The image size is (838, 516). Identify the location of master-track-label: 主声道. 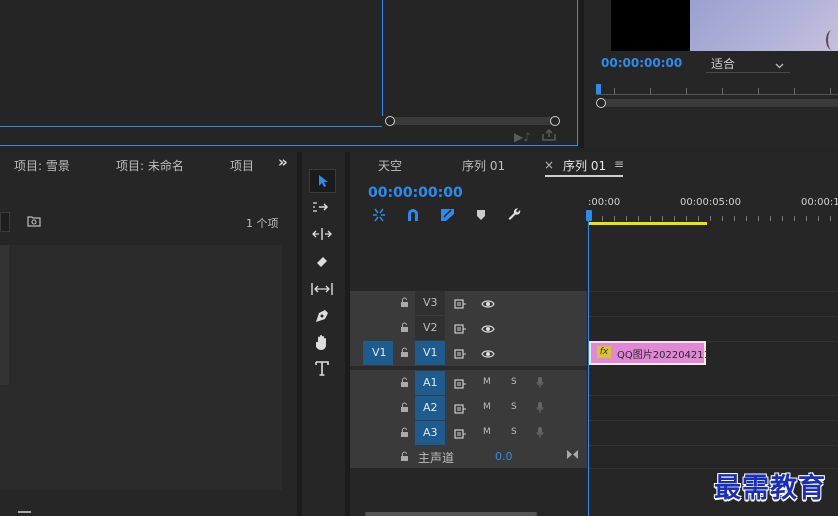
(436, 458).